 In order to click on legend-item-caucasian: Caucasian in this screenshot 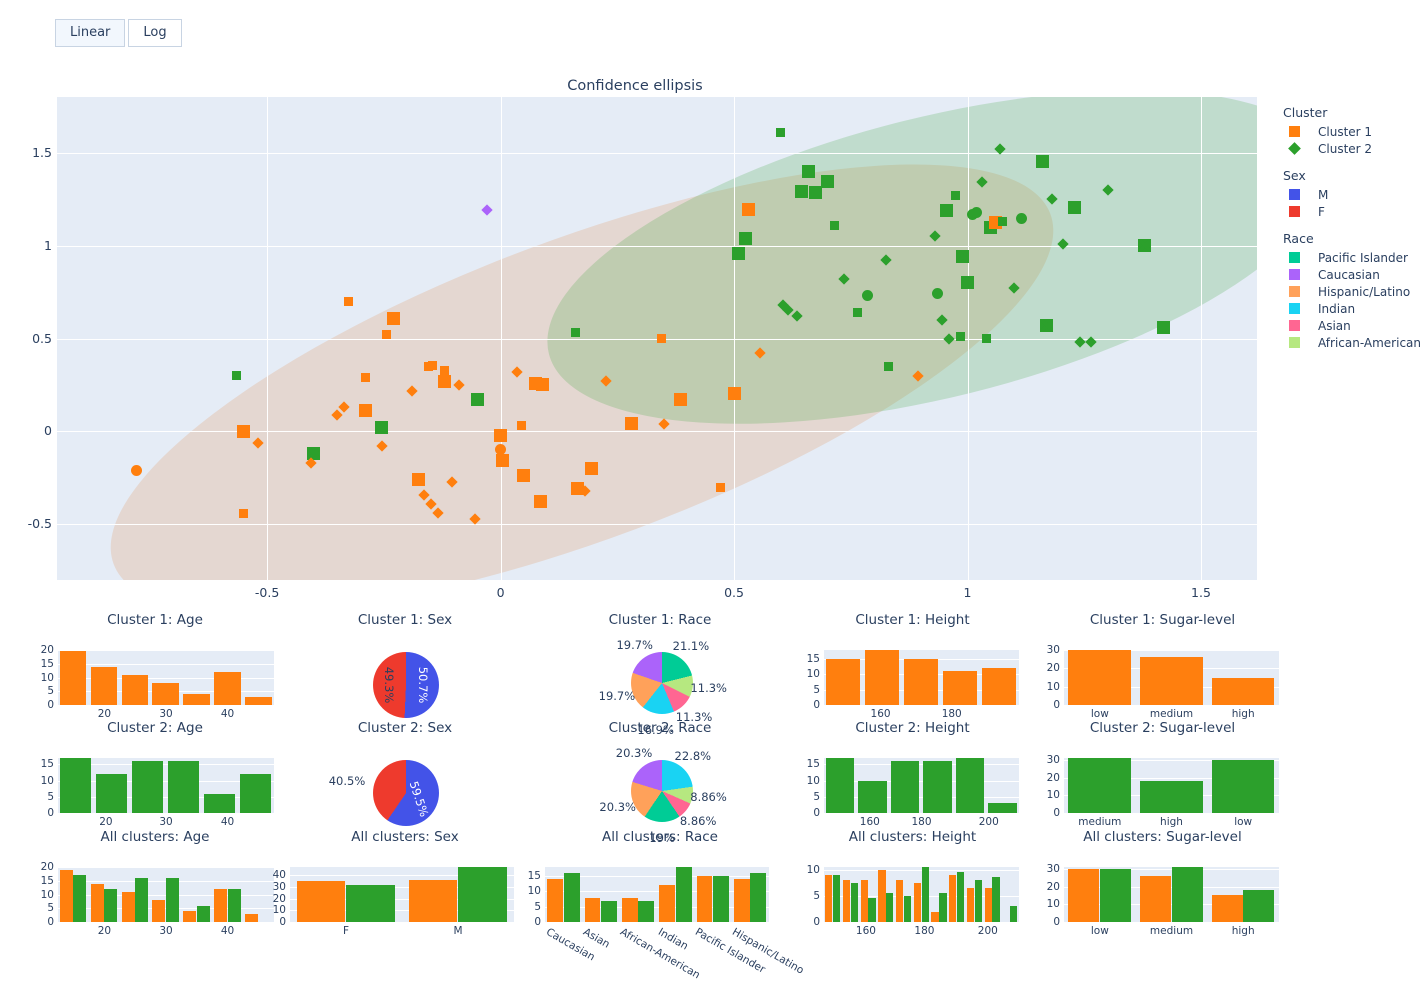, I will do `click(1353, 274)`.